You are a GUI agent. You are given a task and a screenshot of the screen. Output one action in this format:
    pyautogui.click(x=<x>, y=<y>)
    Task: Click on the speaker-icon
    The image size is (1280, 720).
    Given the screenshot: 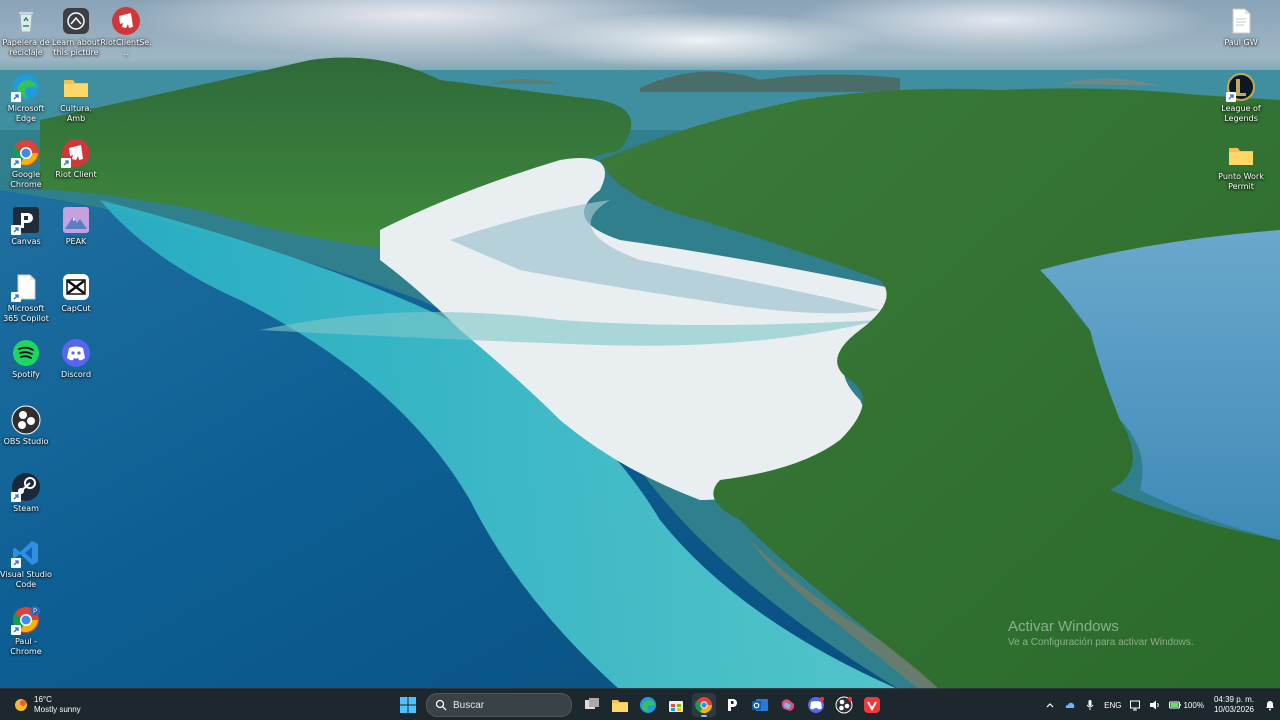 What is the action you would take?
    pyautogui.click(x=1155, y=705)
    